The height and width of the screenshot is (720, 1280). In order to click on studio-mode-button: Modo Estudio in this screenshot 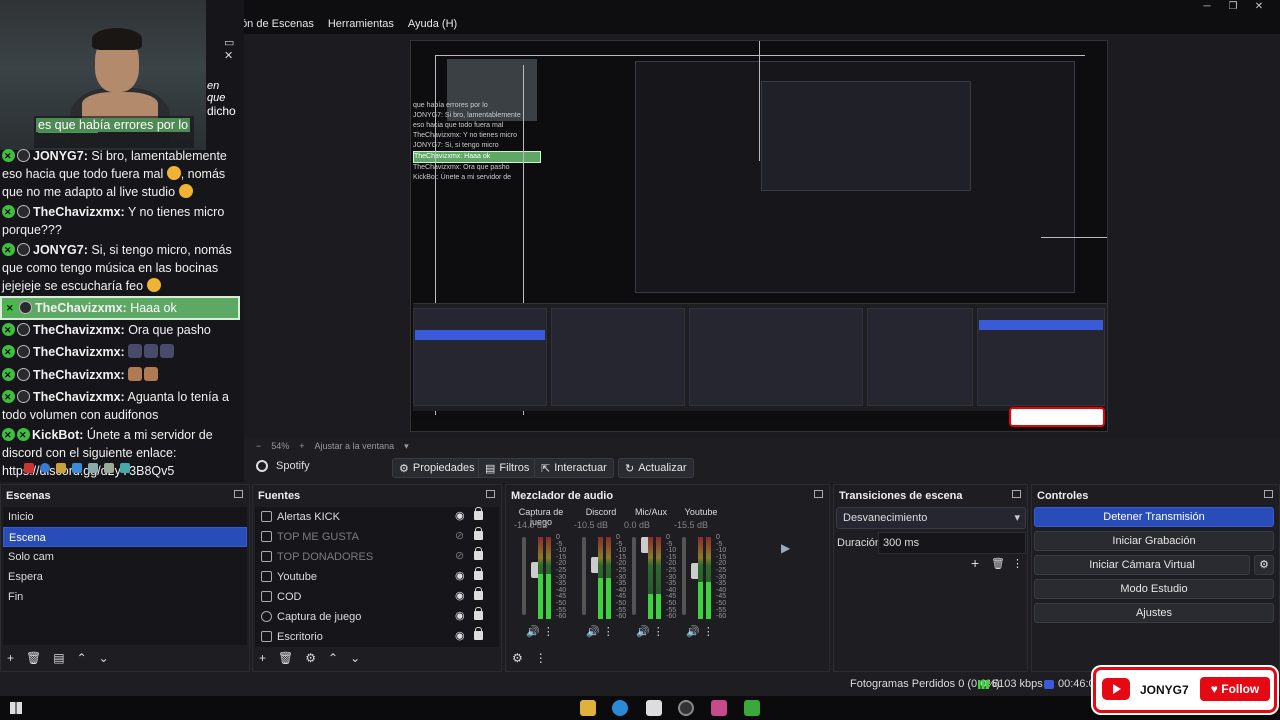, I will do `click(1154, 589)`.